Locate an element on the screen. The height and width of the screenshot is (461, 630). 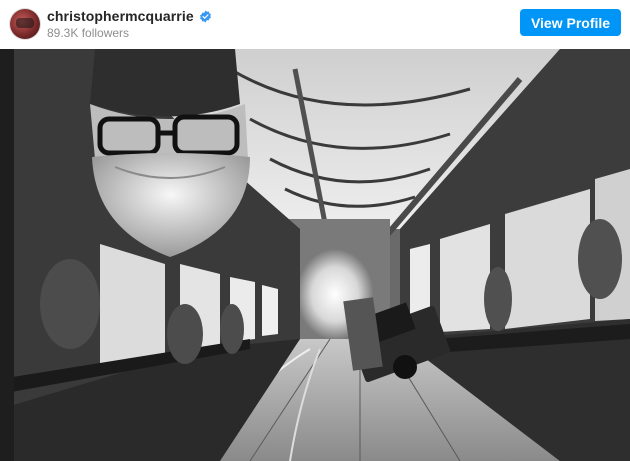
username: christophermcquarrie is located at coordinates (120, 16).